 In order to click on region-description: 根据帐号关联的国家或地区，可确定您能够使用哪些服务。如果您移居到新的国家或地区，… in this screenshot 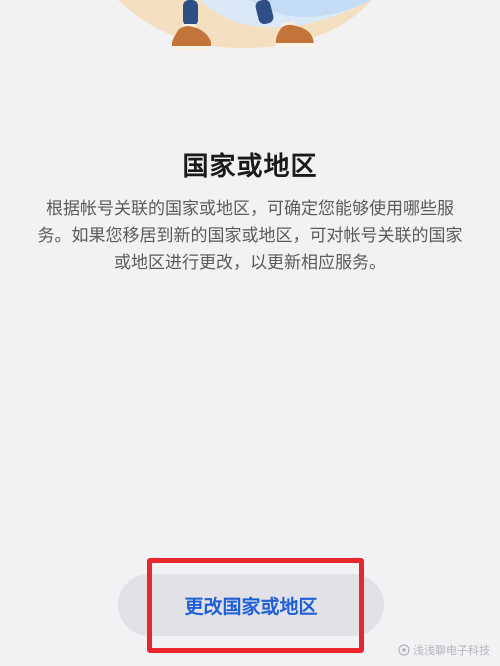, I will do `click(250, 236)`.